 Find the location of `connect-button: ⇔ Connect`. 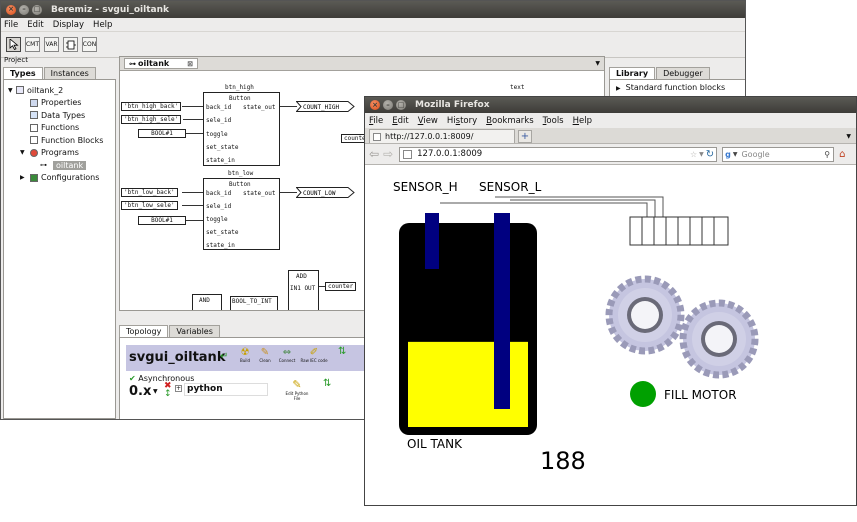

connect-button: ⇔ Connect is located at coordinates (287, 355).